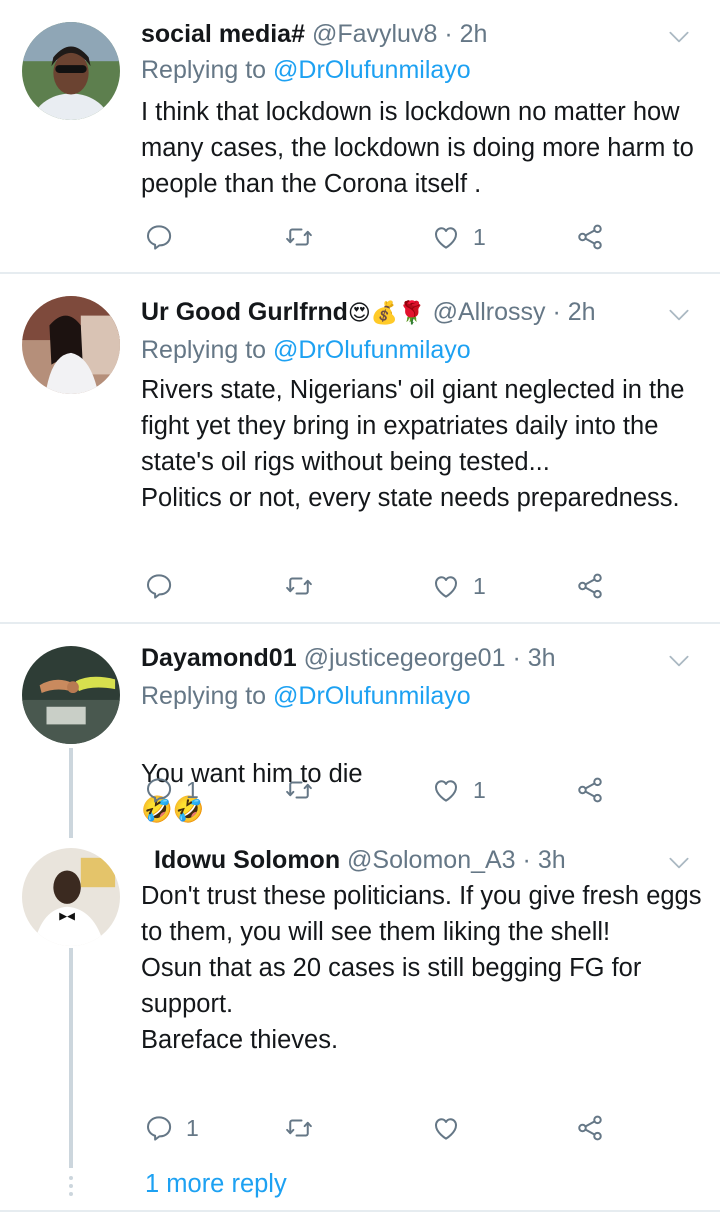 The width and height of the screenshot is (720, 1214). Describe the element at coordinates (216, 1184) in the screenshot. I see `more-replies-link: 1 more reply` at that location.